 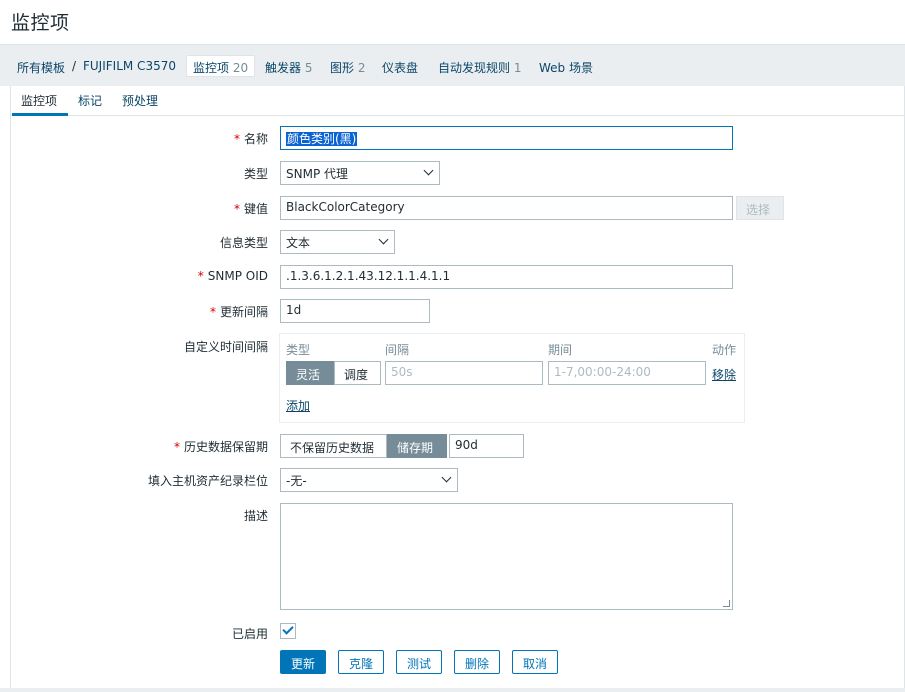 What do you see at coordinates (207, 481) in the screenshot?
I see `inventory-field-label: 填入主机资产纪录栏位` at bounding box center [207, 481].